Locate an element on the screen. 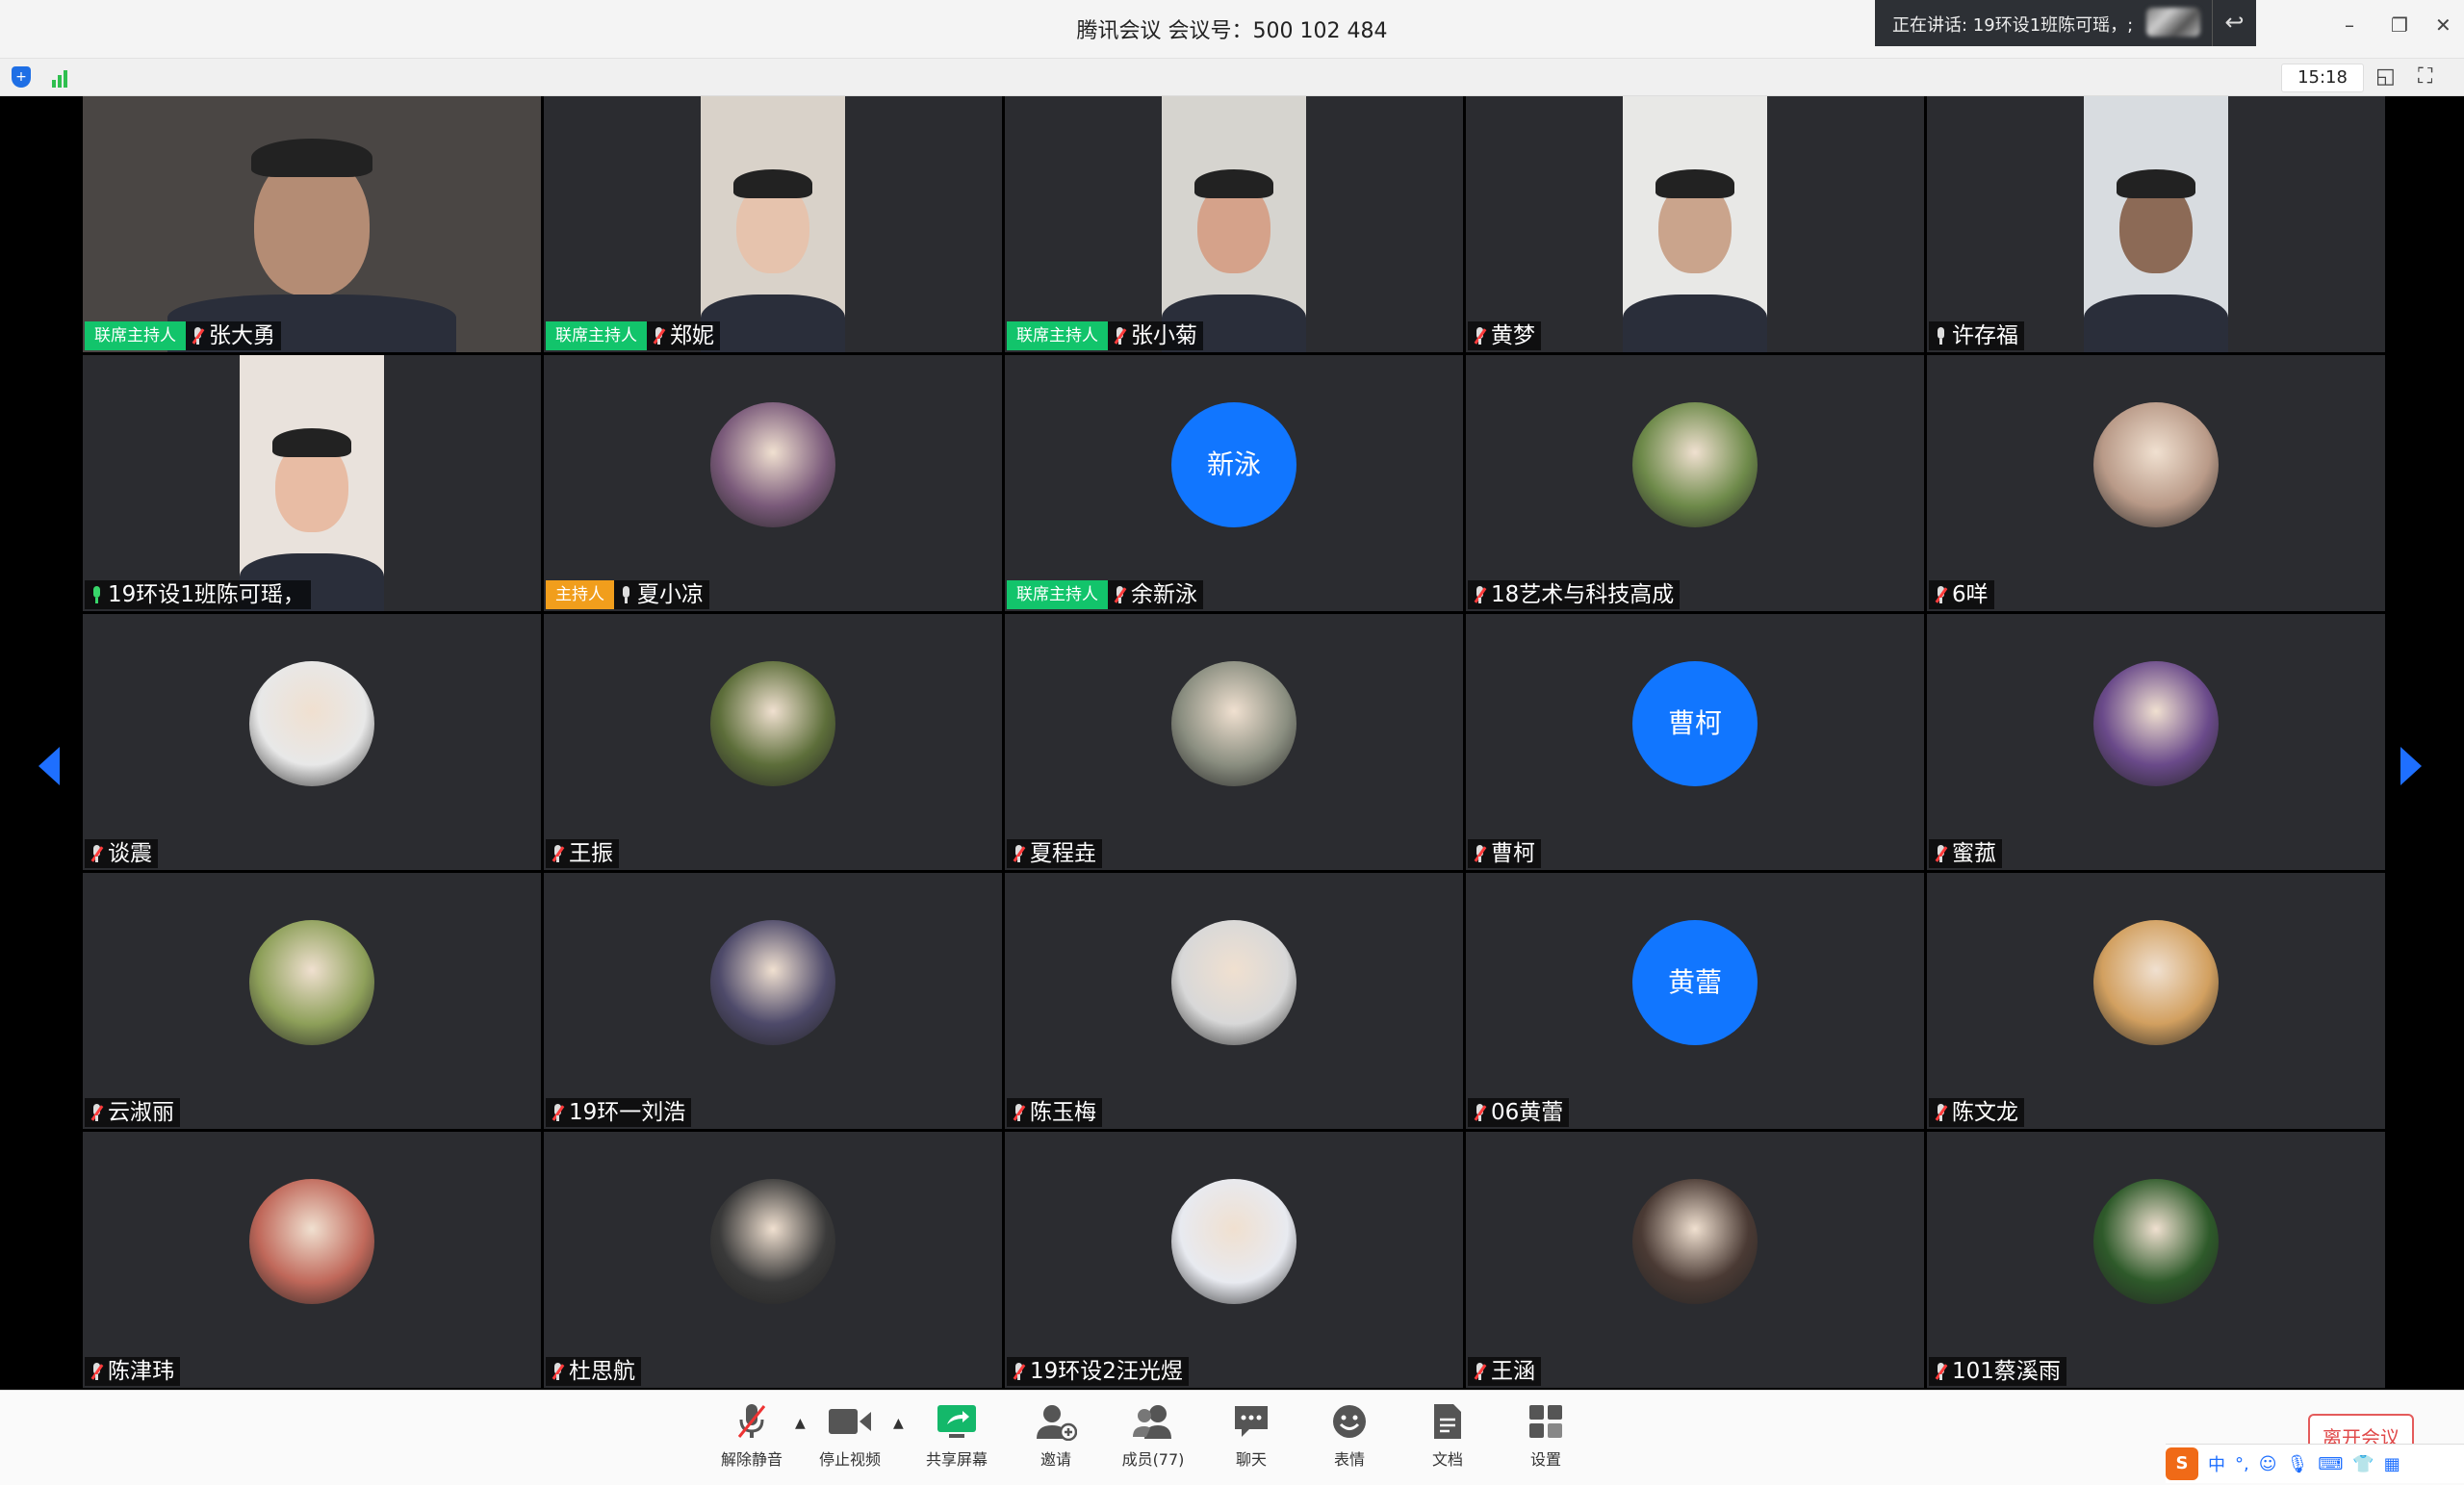 Image resolution: width=2464 pixels, height=1485 pixels. participant-tile: 黄蕾 06黄蕾 is located at coordinates (1695, 1001).